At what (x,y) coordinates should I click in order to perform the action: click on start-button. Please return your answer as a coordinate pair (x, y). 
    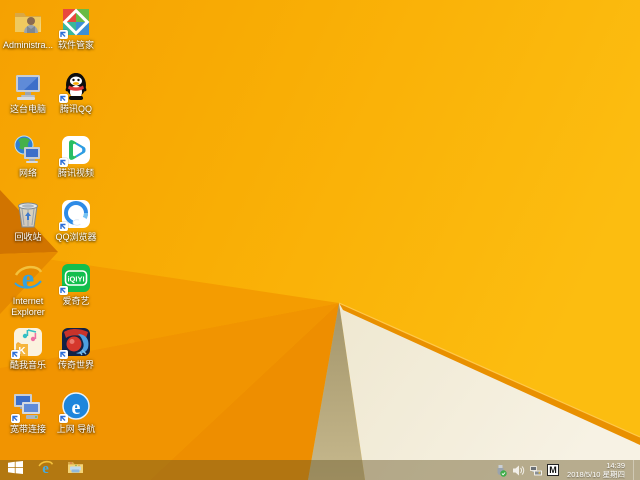
    Looking at the image, I should click on (15, 470).